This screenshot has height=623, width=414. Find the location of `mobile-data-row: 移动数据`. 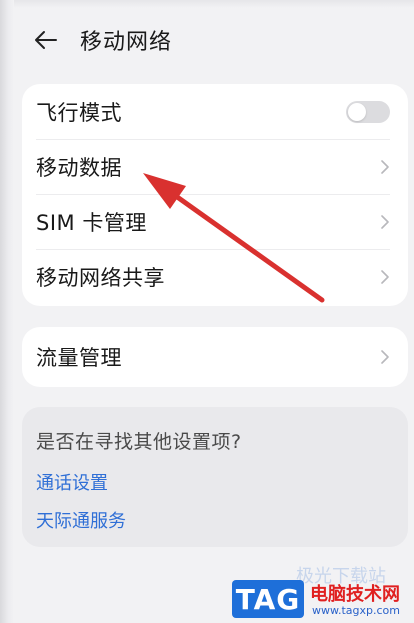

mobile-data-row: 移动数据 is located at coordinates (215, 166).